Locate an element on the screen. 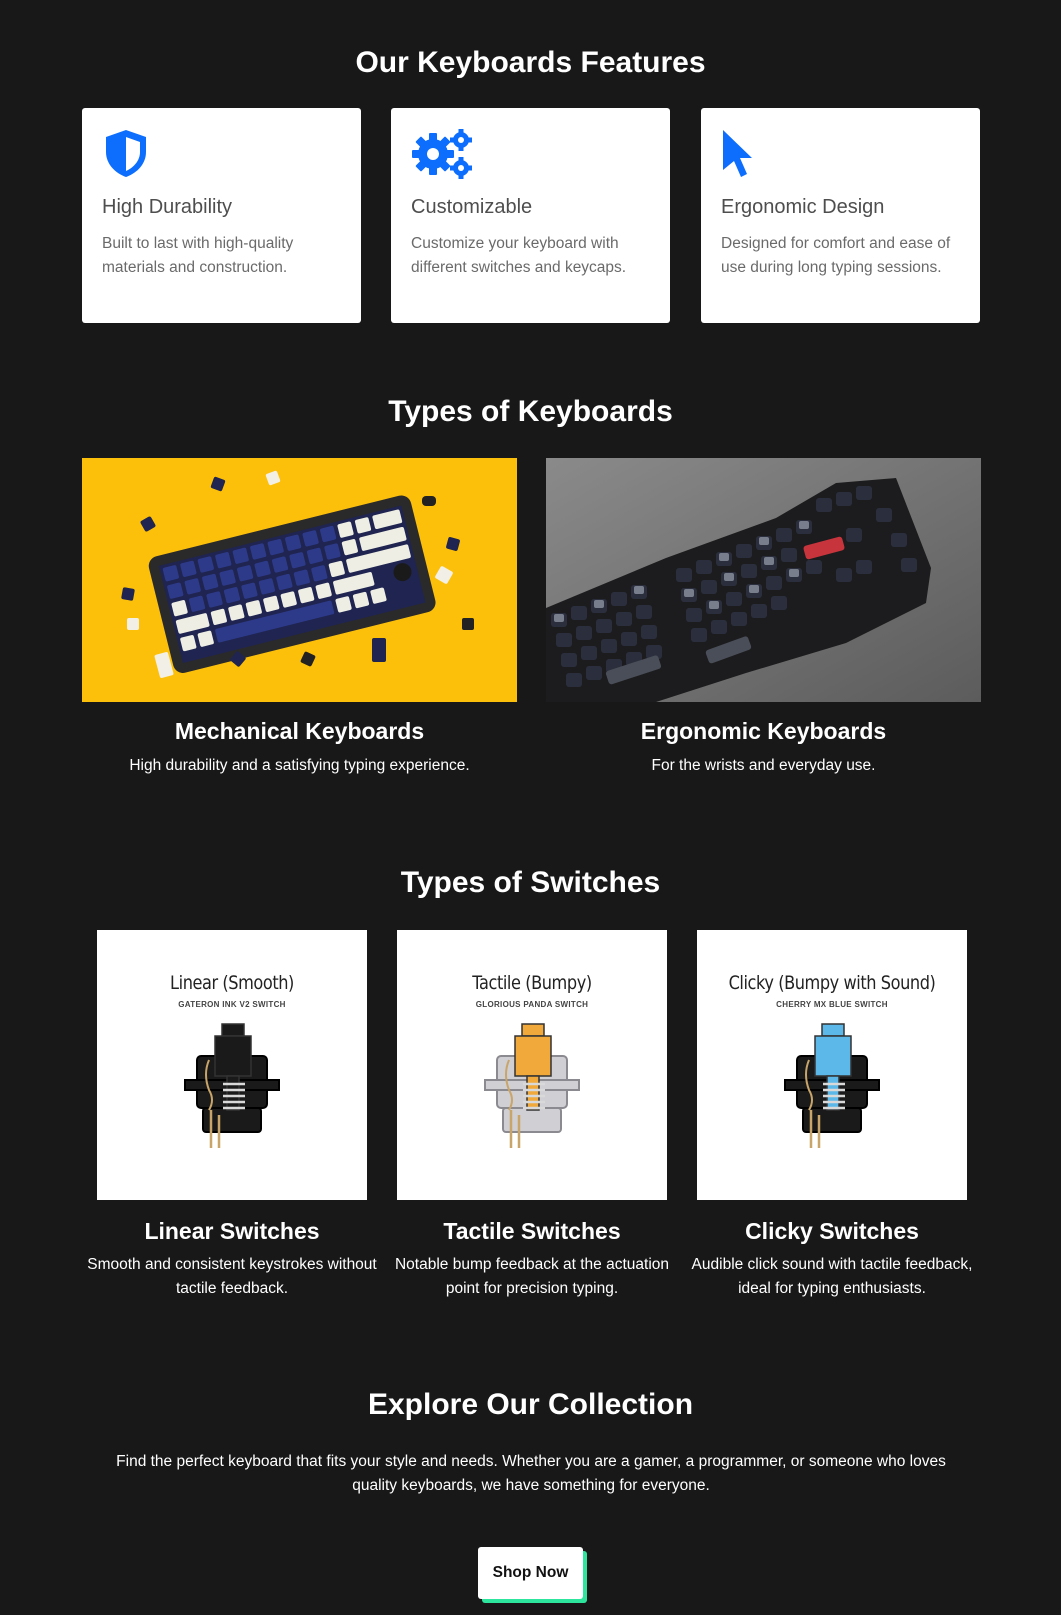 The width and height of the screenshot is (1061, 1615). keyboard-type-title: Mechanical Keyboards is located at coordinates (299, 731).